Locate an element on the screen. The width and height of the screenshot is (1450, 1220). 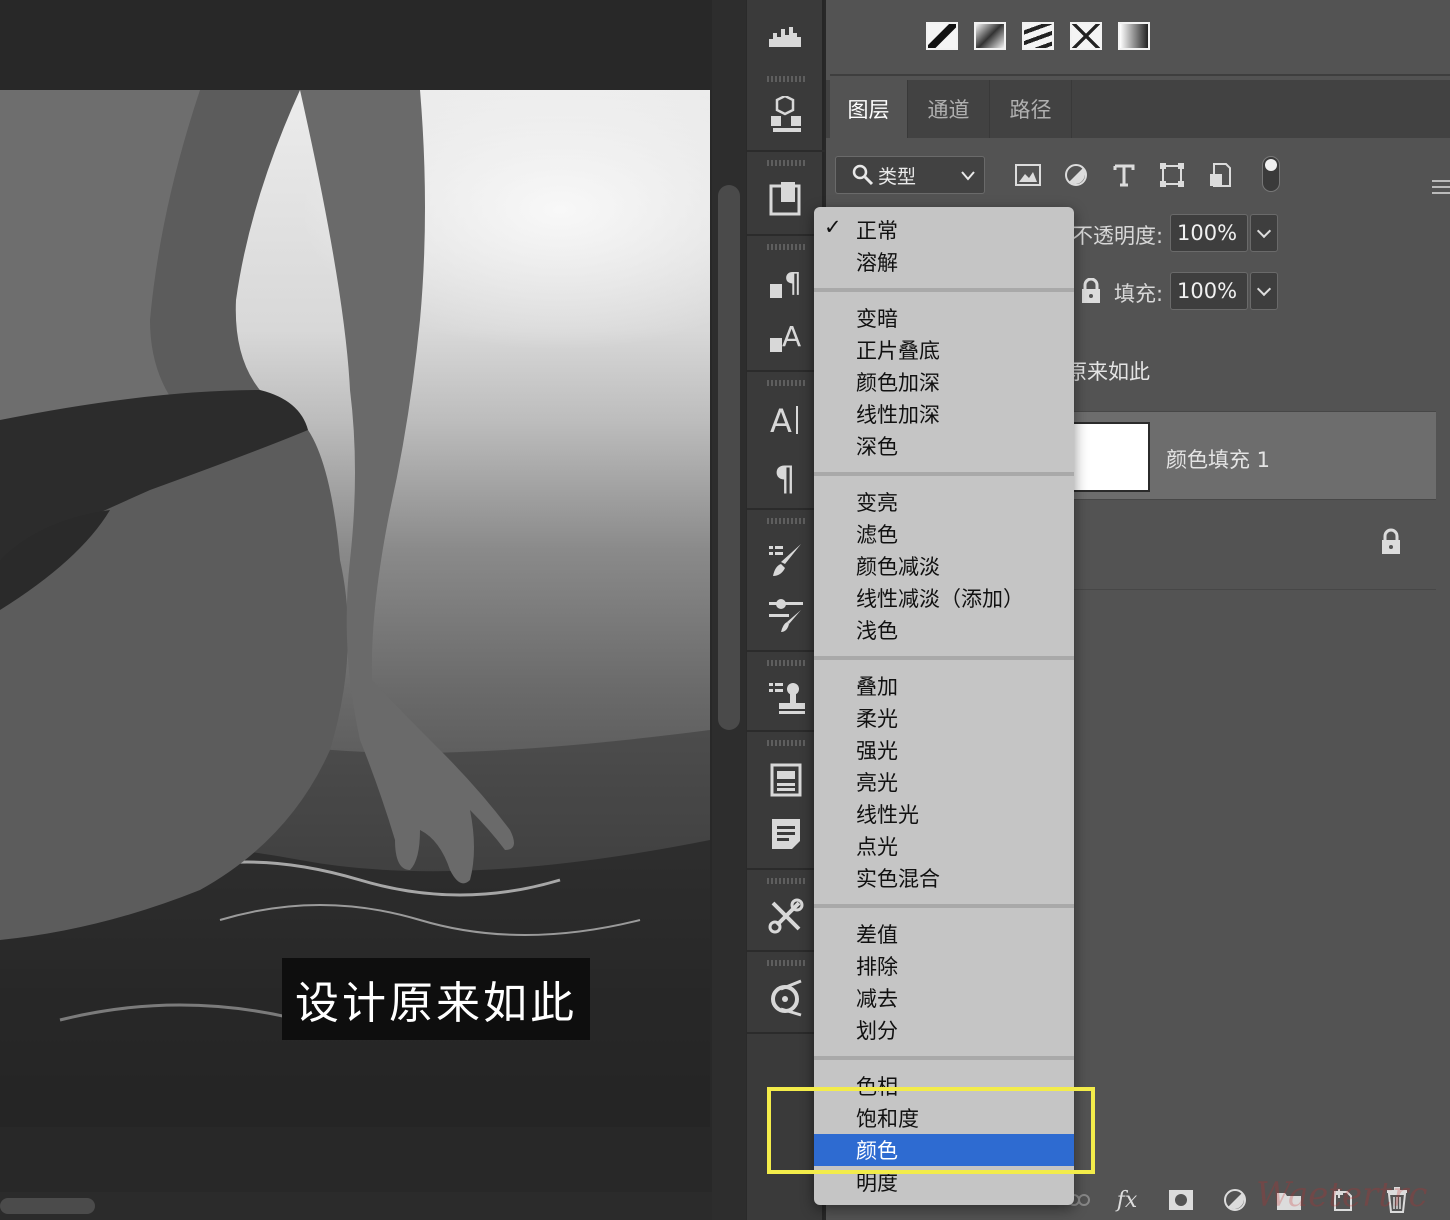
fx-icon: fx is located at coordinates (1127, 1200).